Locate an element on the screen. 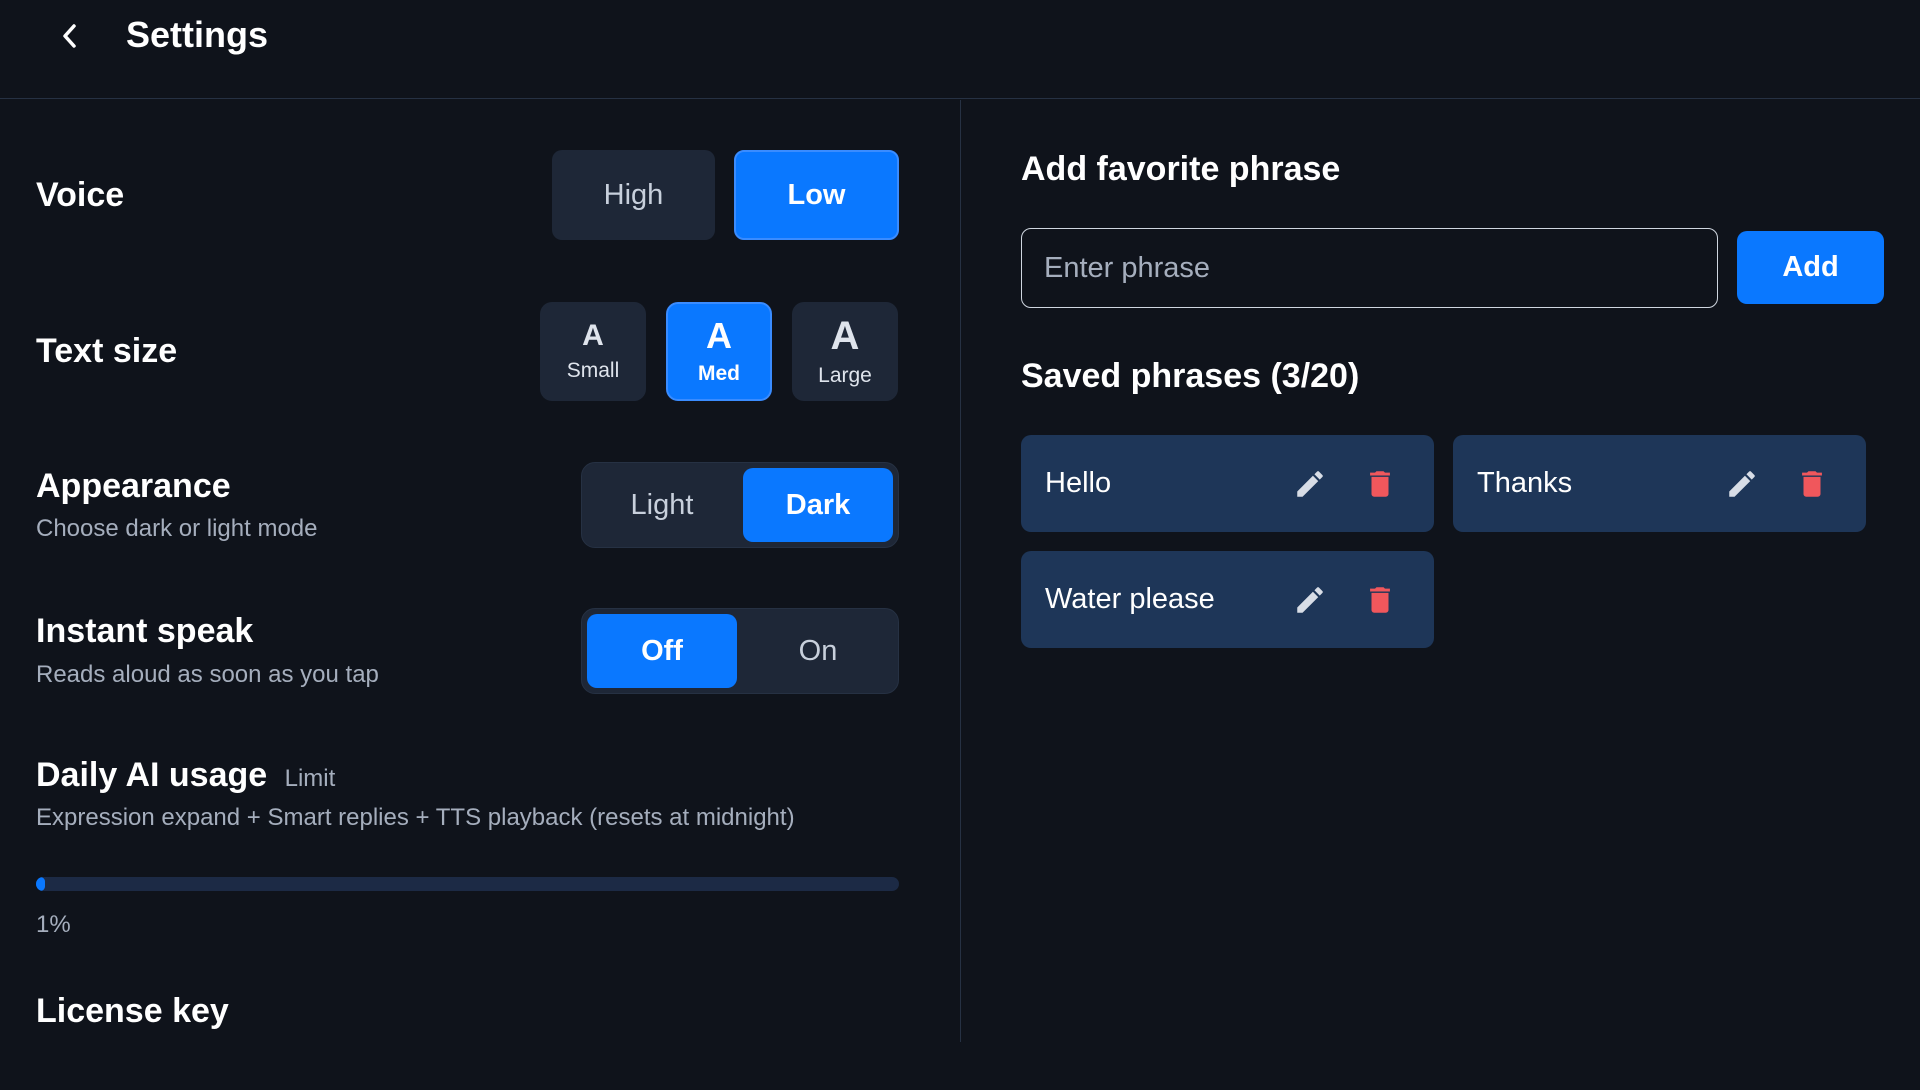 The width and height of the screenshot is (1920, 1090). header: Settings is located at coordinates (960, 49).